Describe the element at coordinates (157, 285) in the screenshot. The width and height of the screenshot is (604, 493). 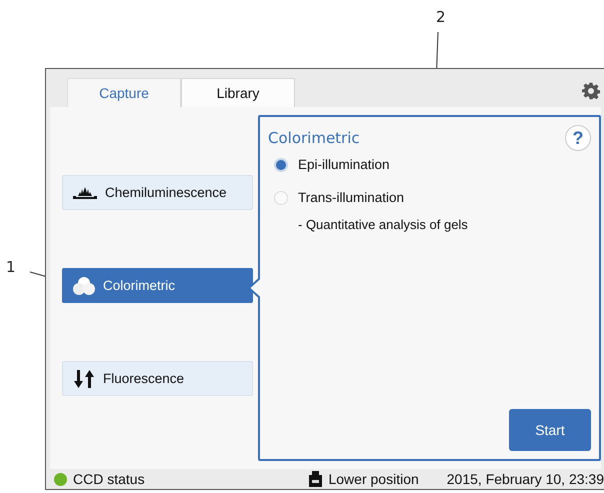
I see `mode-button: Colorimetric` at that location.